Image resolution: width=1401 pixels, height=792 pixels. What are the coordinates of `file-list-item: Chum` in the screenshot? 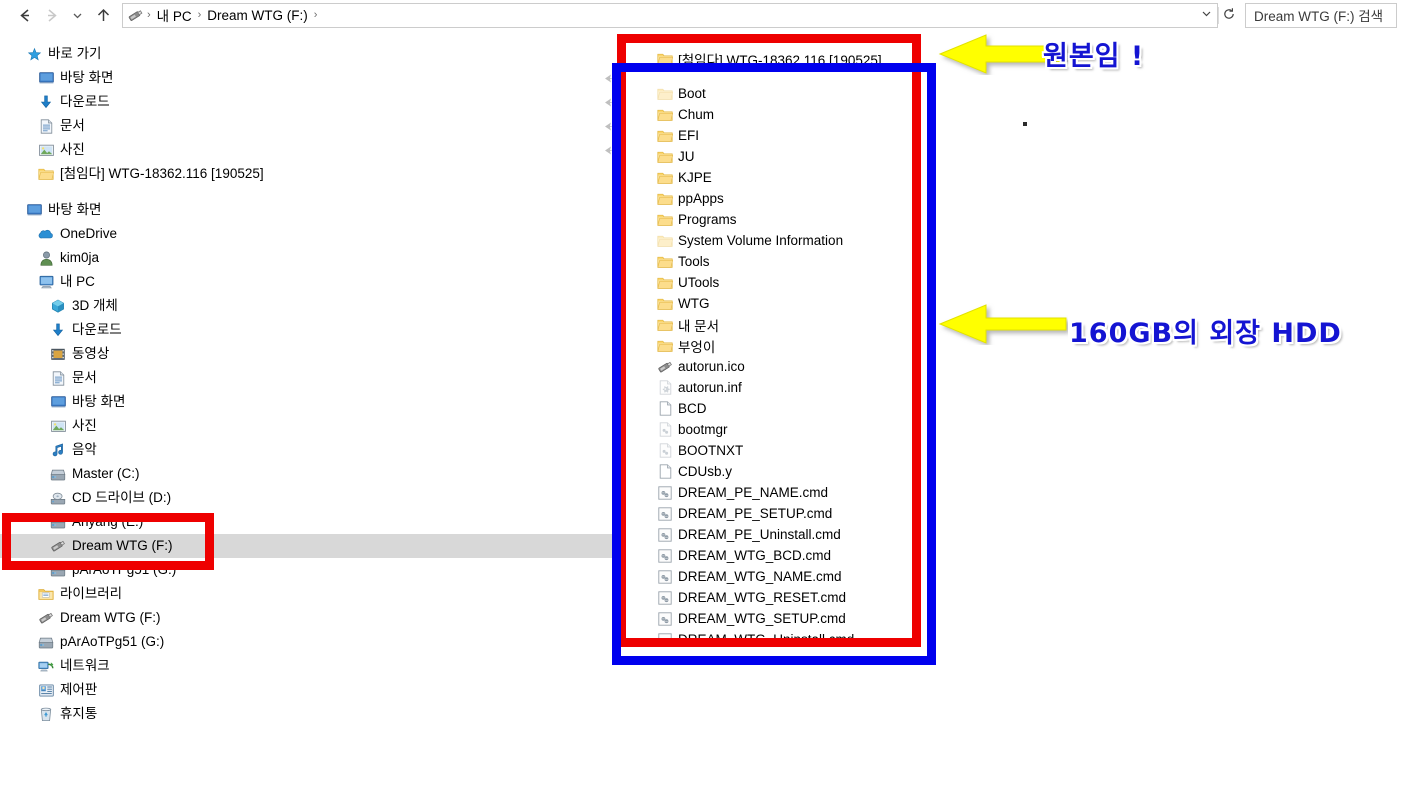 It's located at (685, 114).